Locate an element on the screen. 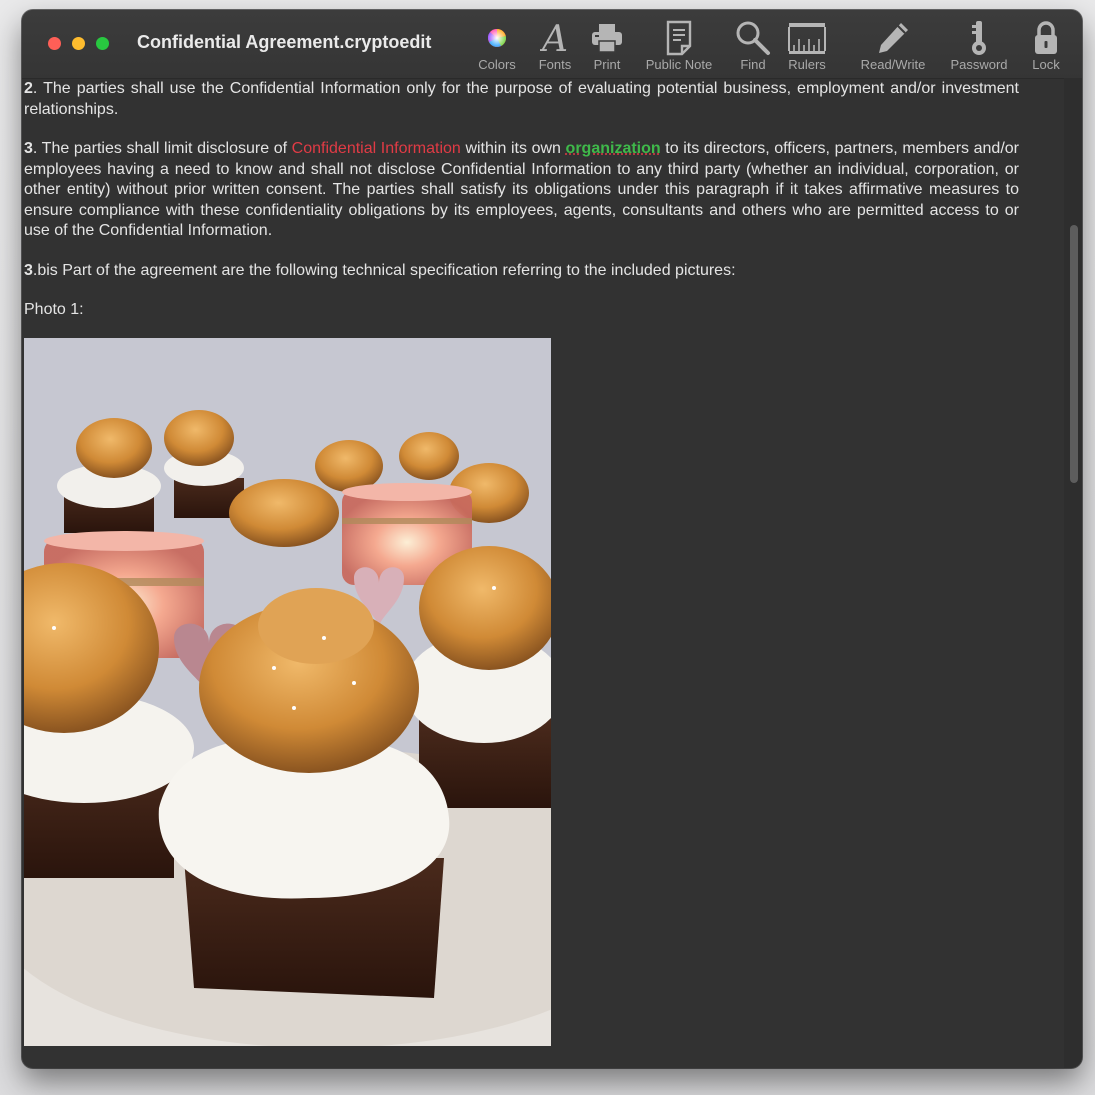  toolbar-password-label: Password is located at coordinates (979, 64).